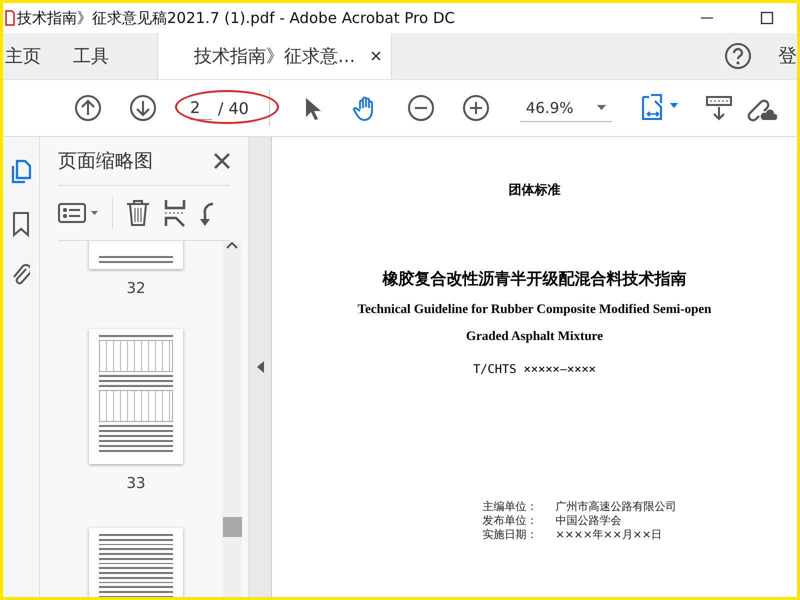 Image resolution: width=800 pixels, height=600 pixels. I want to click on info-value: ××××年××月××日, so click(610, 535).